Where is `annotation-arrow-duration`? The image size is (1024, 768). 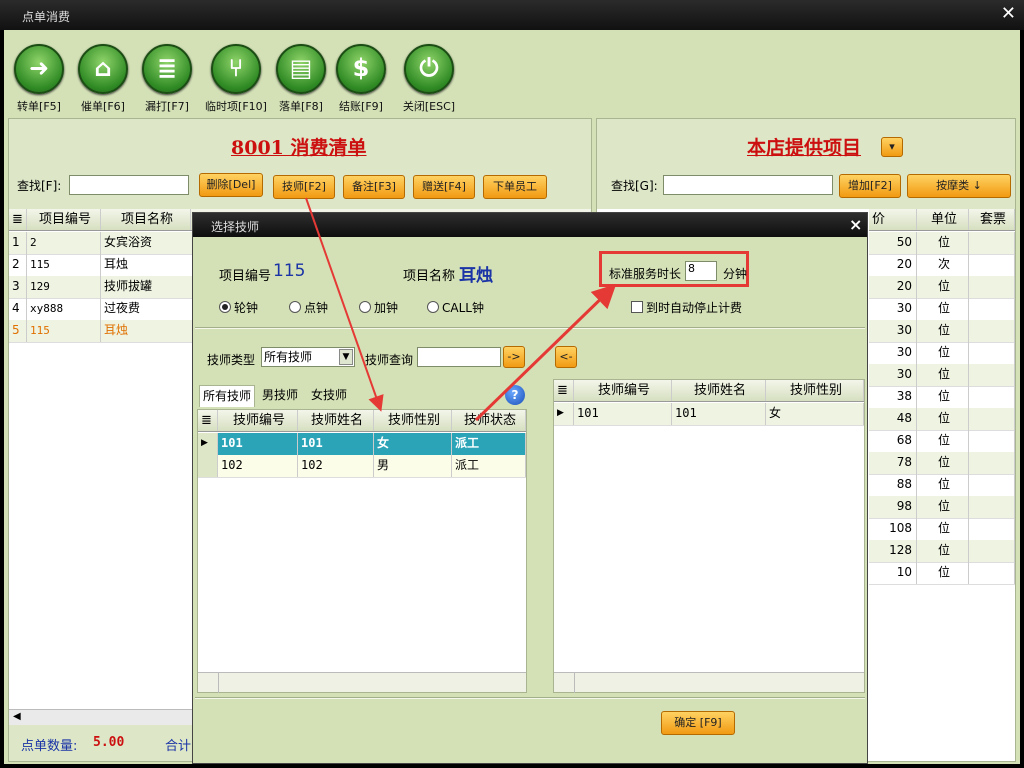
annotation-arrow-duration is located at coordinates (545, 352).